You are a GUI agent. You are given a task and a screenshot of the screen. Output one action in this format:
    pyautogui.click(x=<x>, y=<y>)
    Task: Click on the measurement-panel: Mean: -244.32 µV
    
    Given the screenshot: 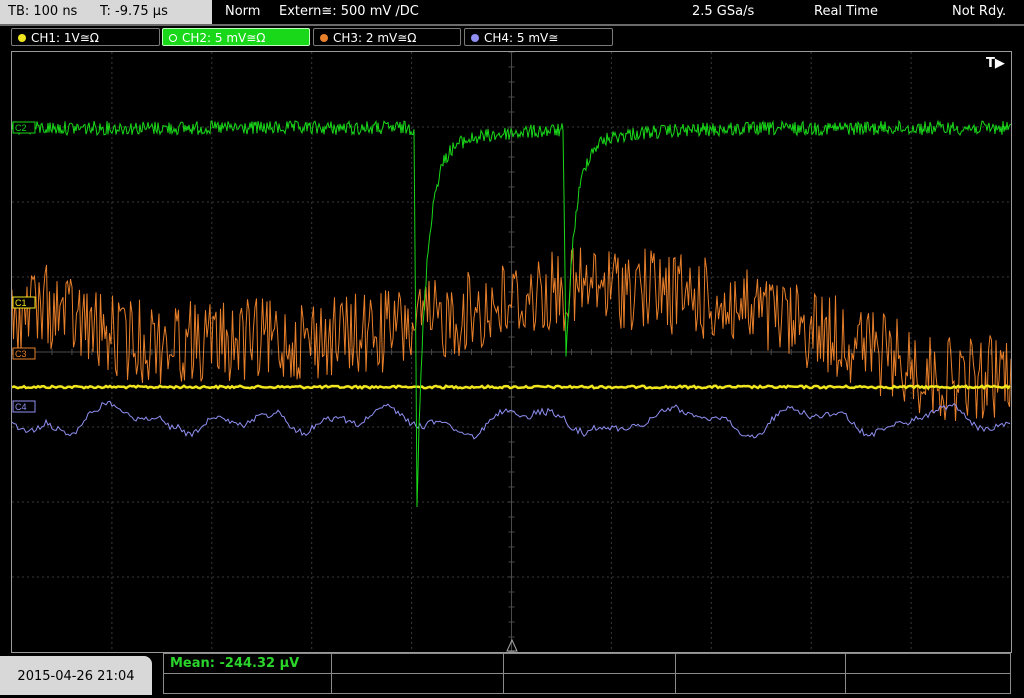 What is the action you would take?
    pyautogui.click(x=587, y=673)
    